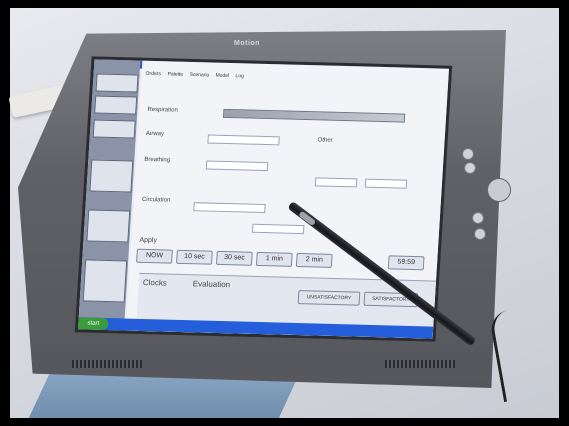  I want to click on tab-model: Model, so click(222, 75).